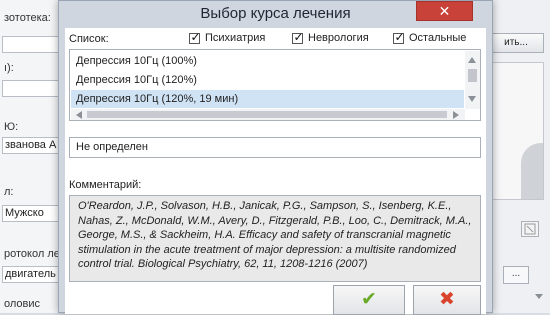 The height and width of the screenshot is (315, 550). I want to click on person-silhouette-icon, so click(532, 171).